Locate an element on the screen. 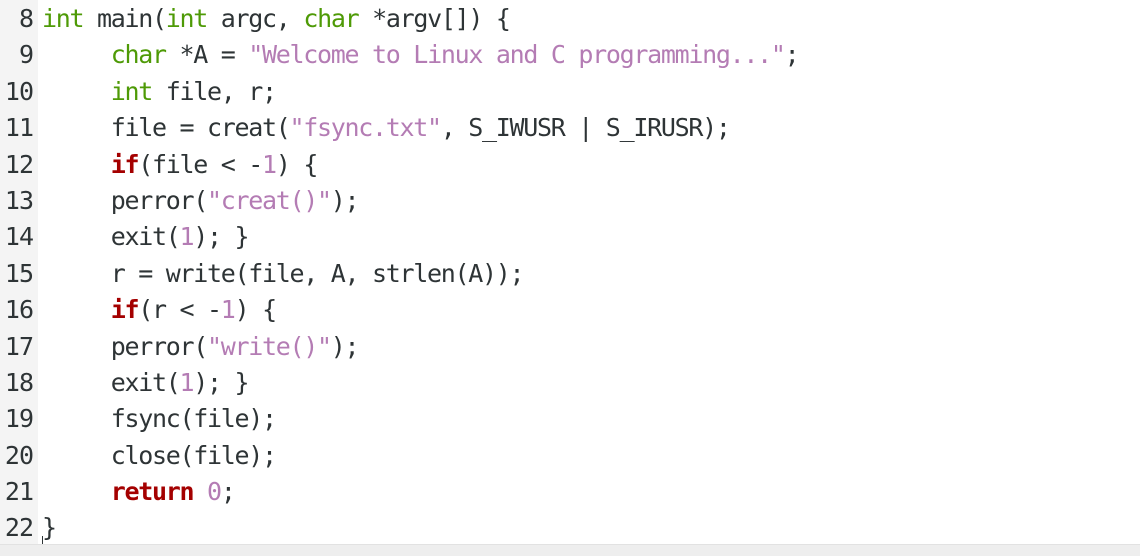  line-number: 22 is located at coordinates (19, 528).